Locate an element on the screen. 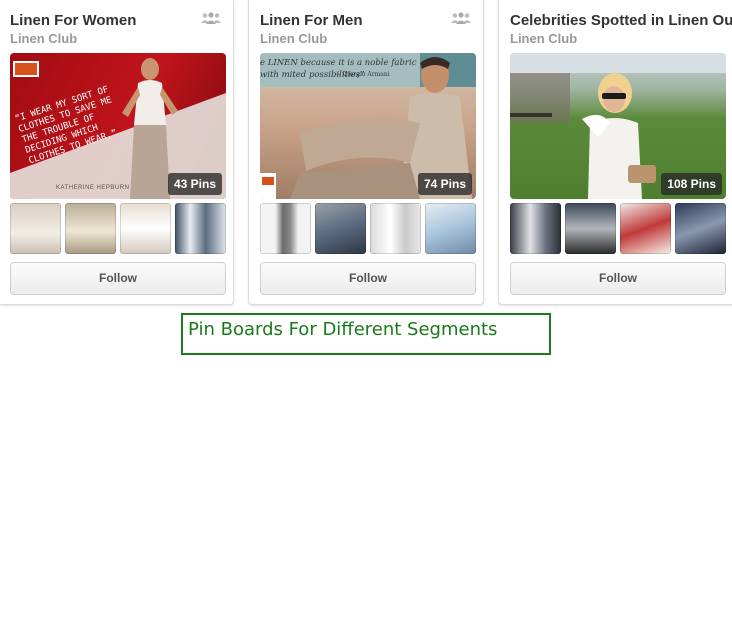  board-cover-image: 108 Pins is located at coordinates (618, 126).